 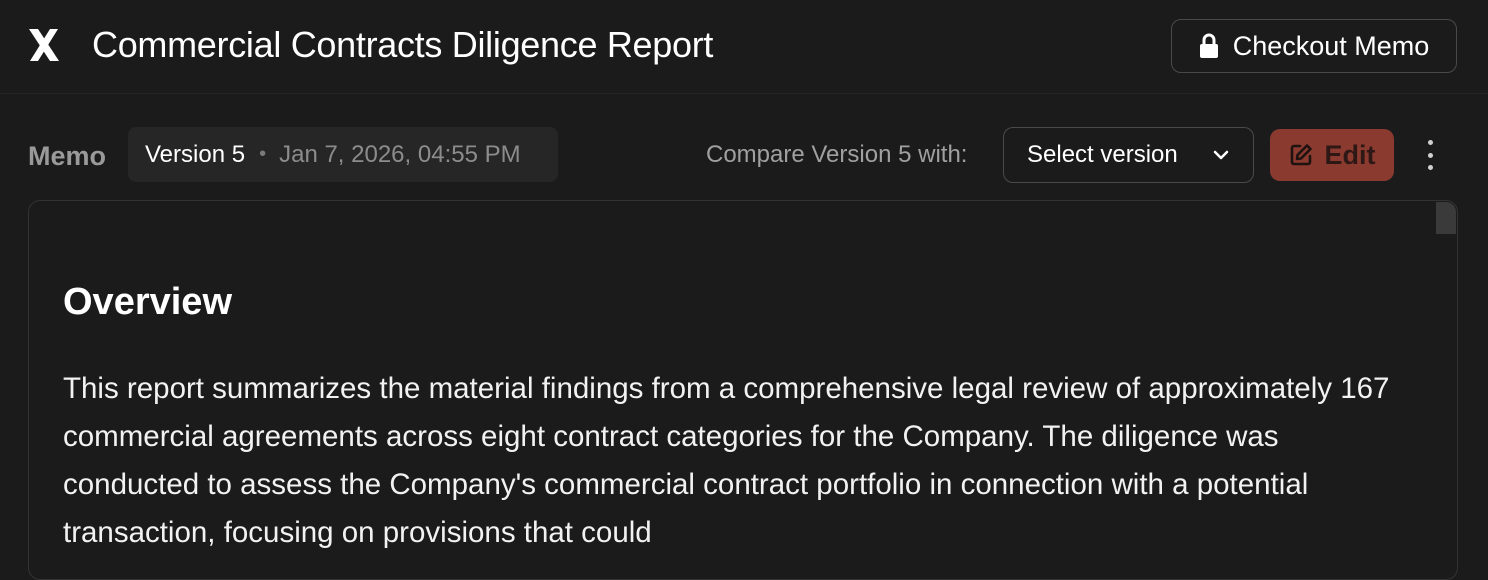 What do you see at coordinates (1102, 154) in the screenshot?
I see `select-version-label: Select version` at bounding box center [1102, 154].